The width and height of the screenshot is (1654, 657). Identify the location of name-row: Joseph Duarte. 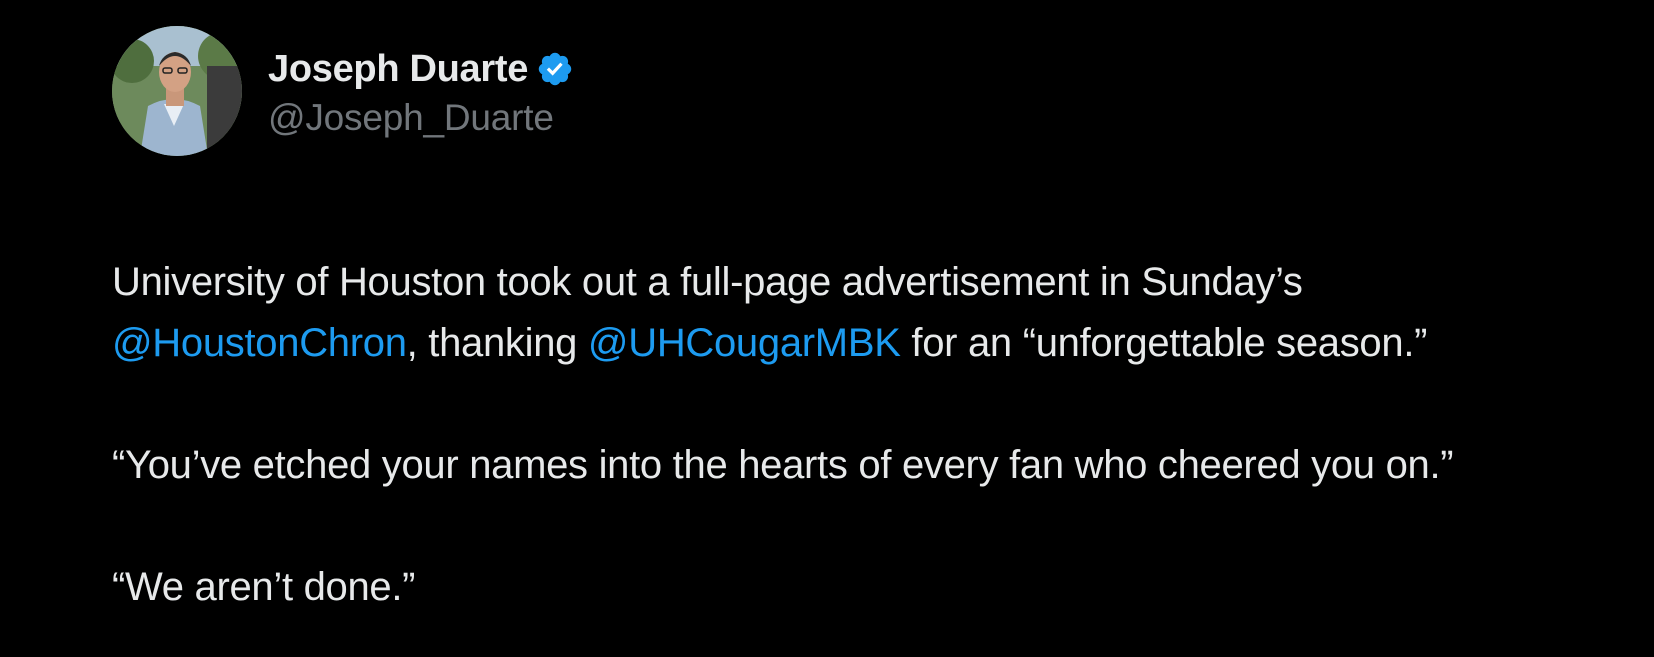
(421, 69).